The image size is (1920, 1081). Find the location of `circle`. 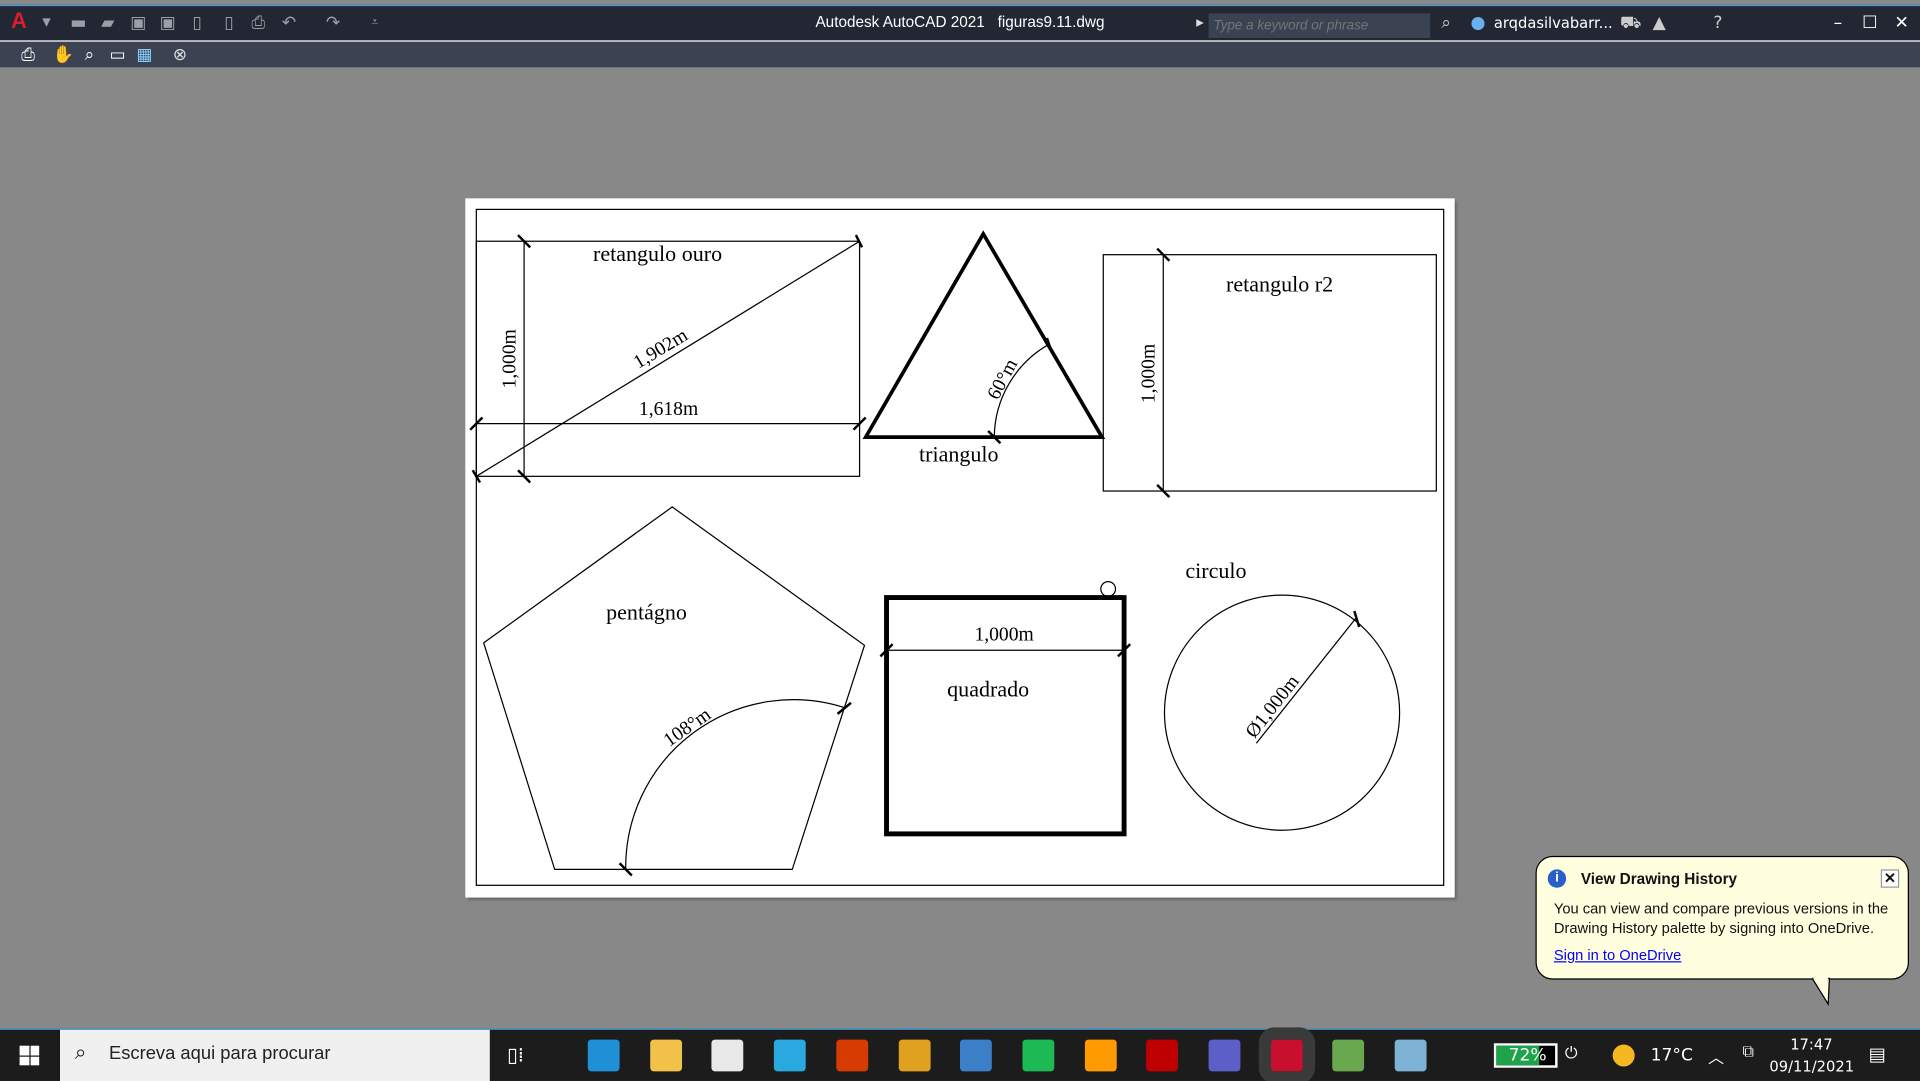

circle is located at coordinates (1282, 712).